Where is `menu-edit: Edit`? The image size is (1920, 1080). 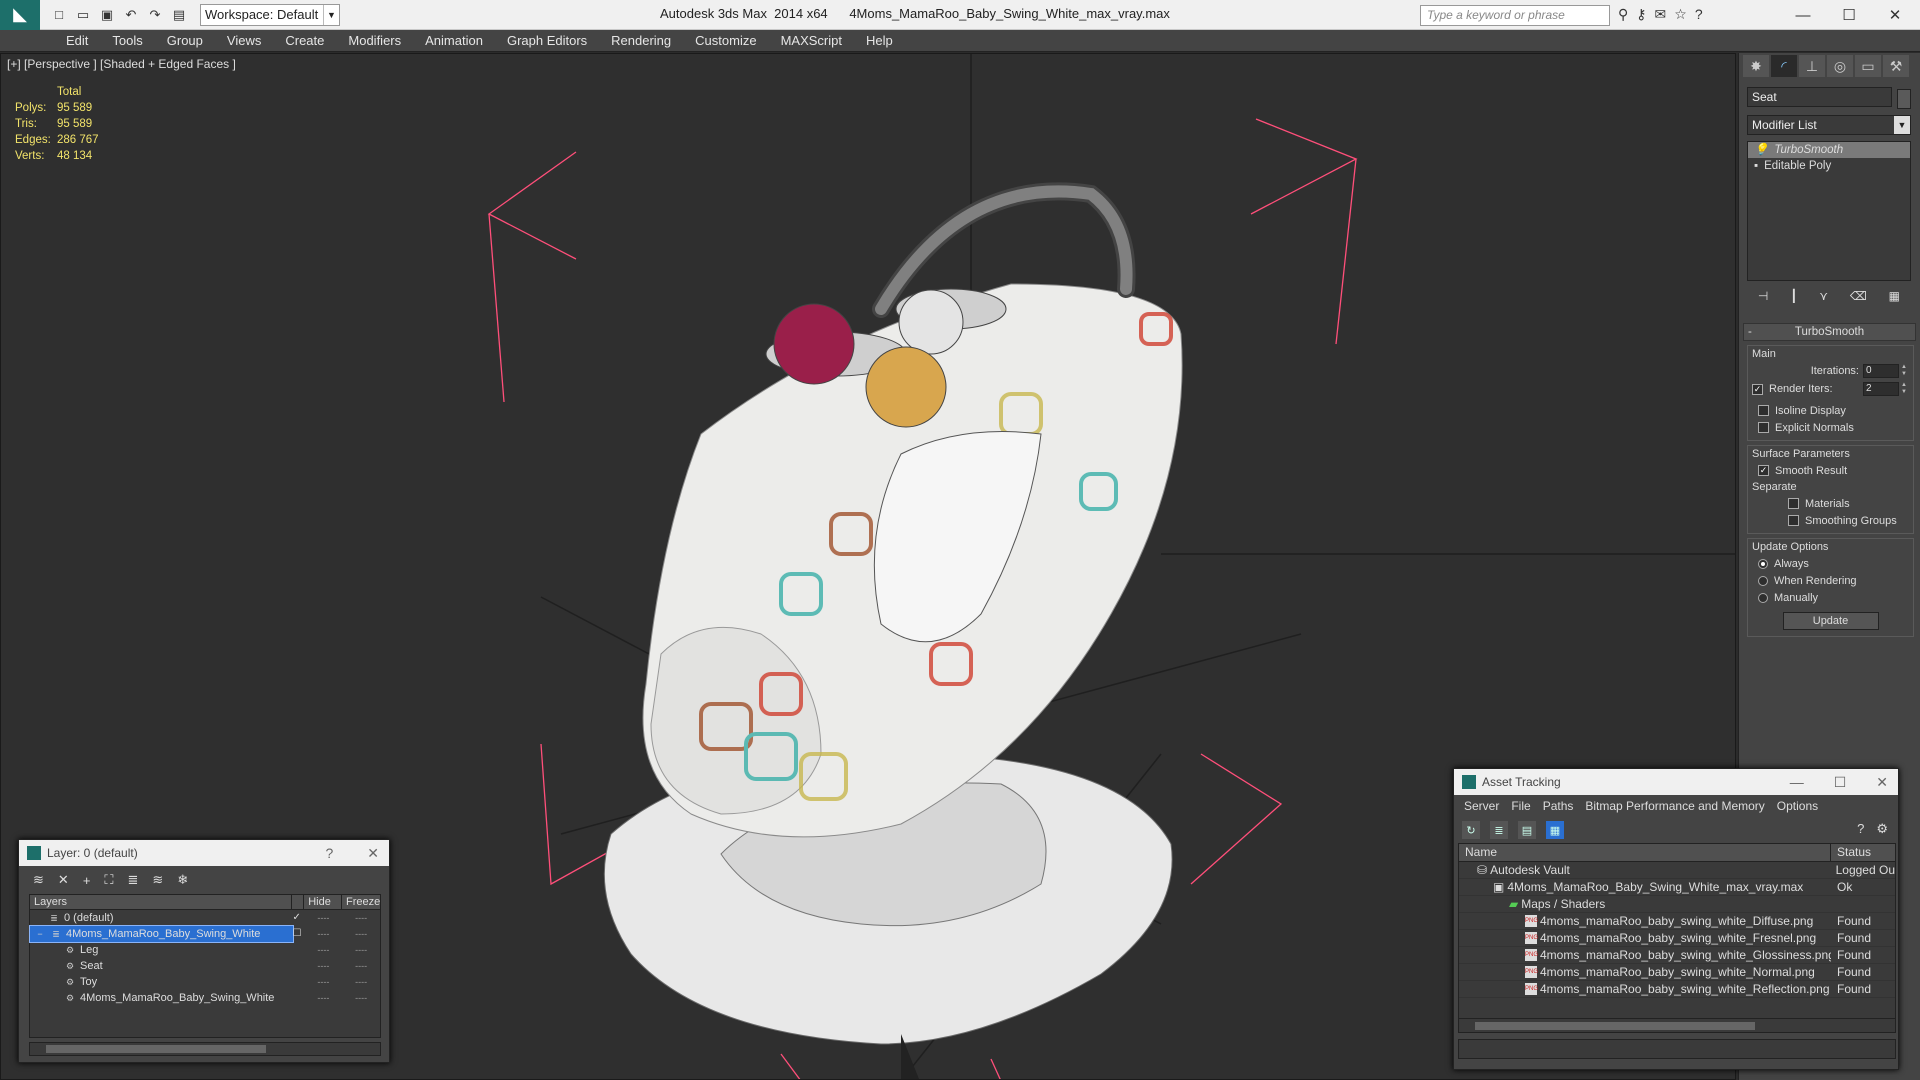 menu-edit: Edit is located at coordinates (77, 40).